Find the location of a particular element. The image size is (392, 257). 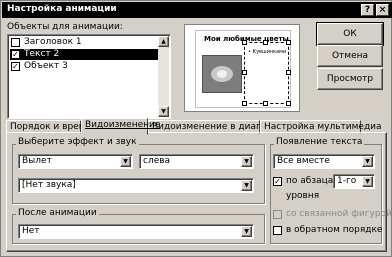

after-animation-select: Нет ▼ is located at coordinates (136, 231).